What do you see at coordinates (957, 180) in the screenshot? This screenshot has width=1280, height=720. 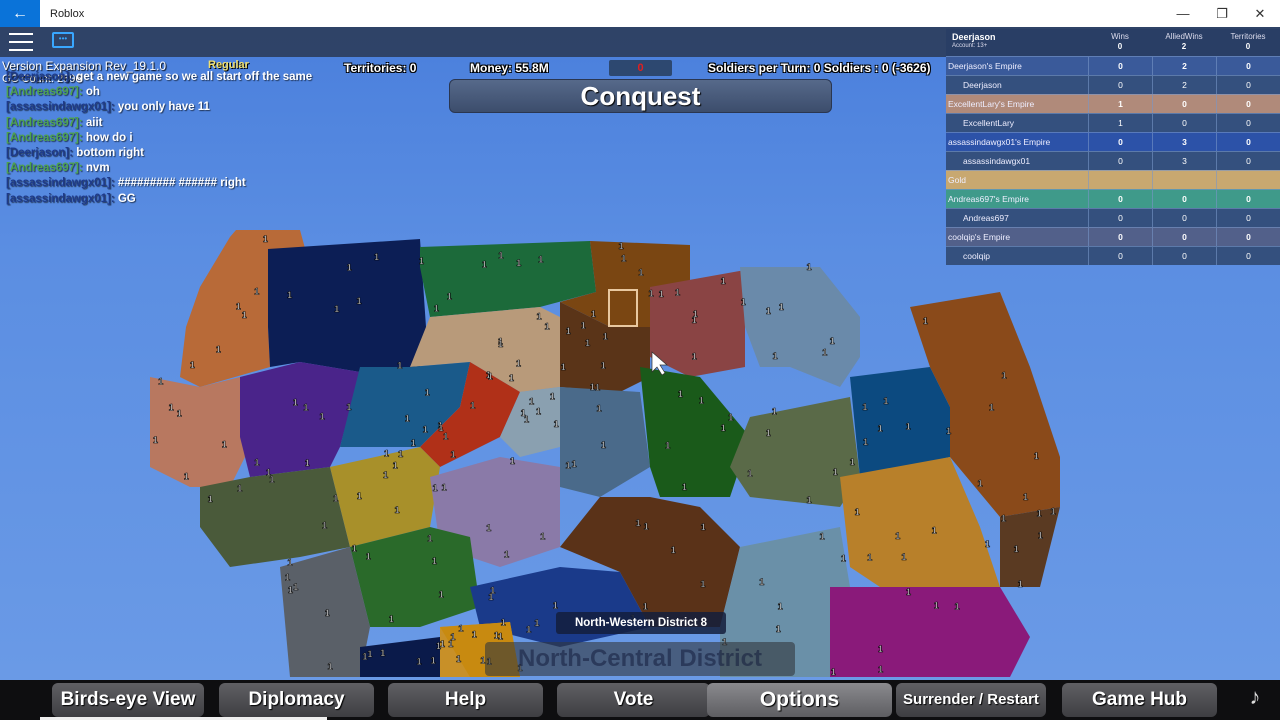 I see `row-name: Gold` at bounding box center [957, 180].